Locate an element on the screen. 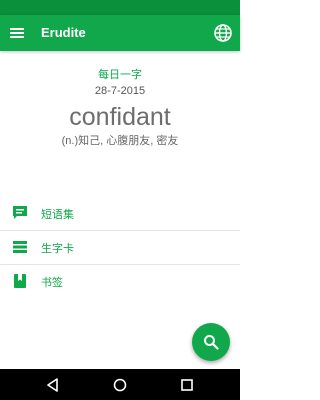 The image size is (320, 400). word-of-the-day-definition: (n.)知己, 心腹朋友, 密友 is located at coordinates (120, 141).